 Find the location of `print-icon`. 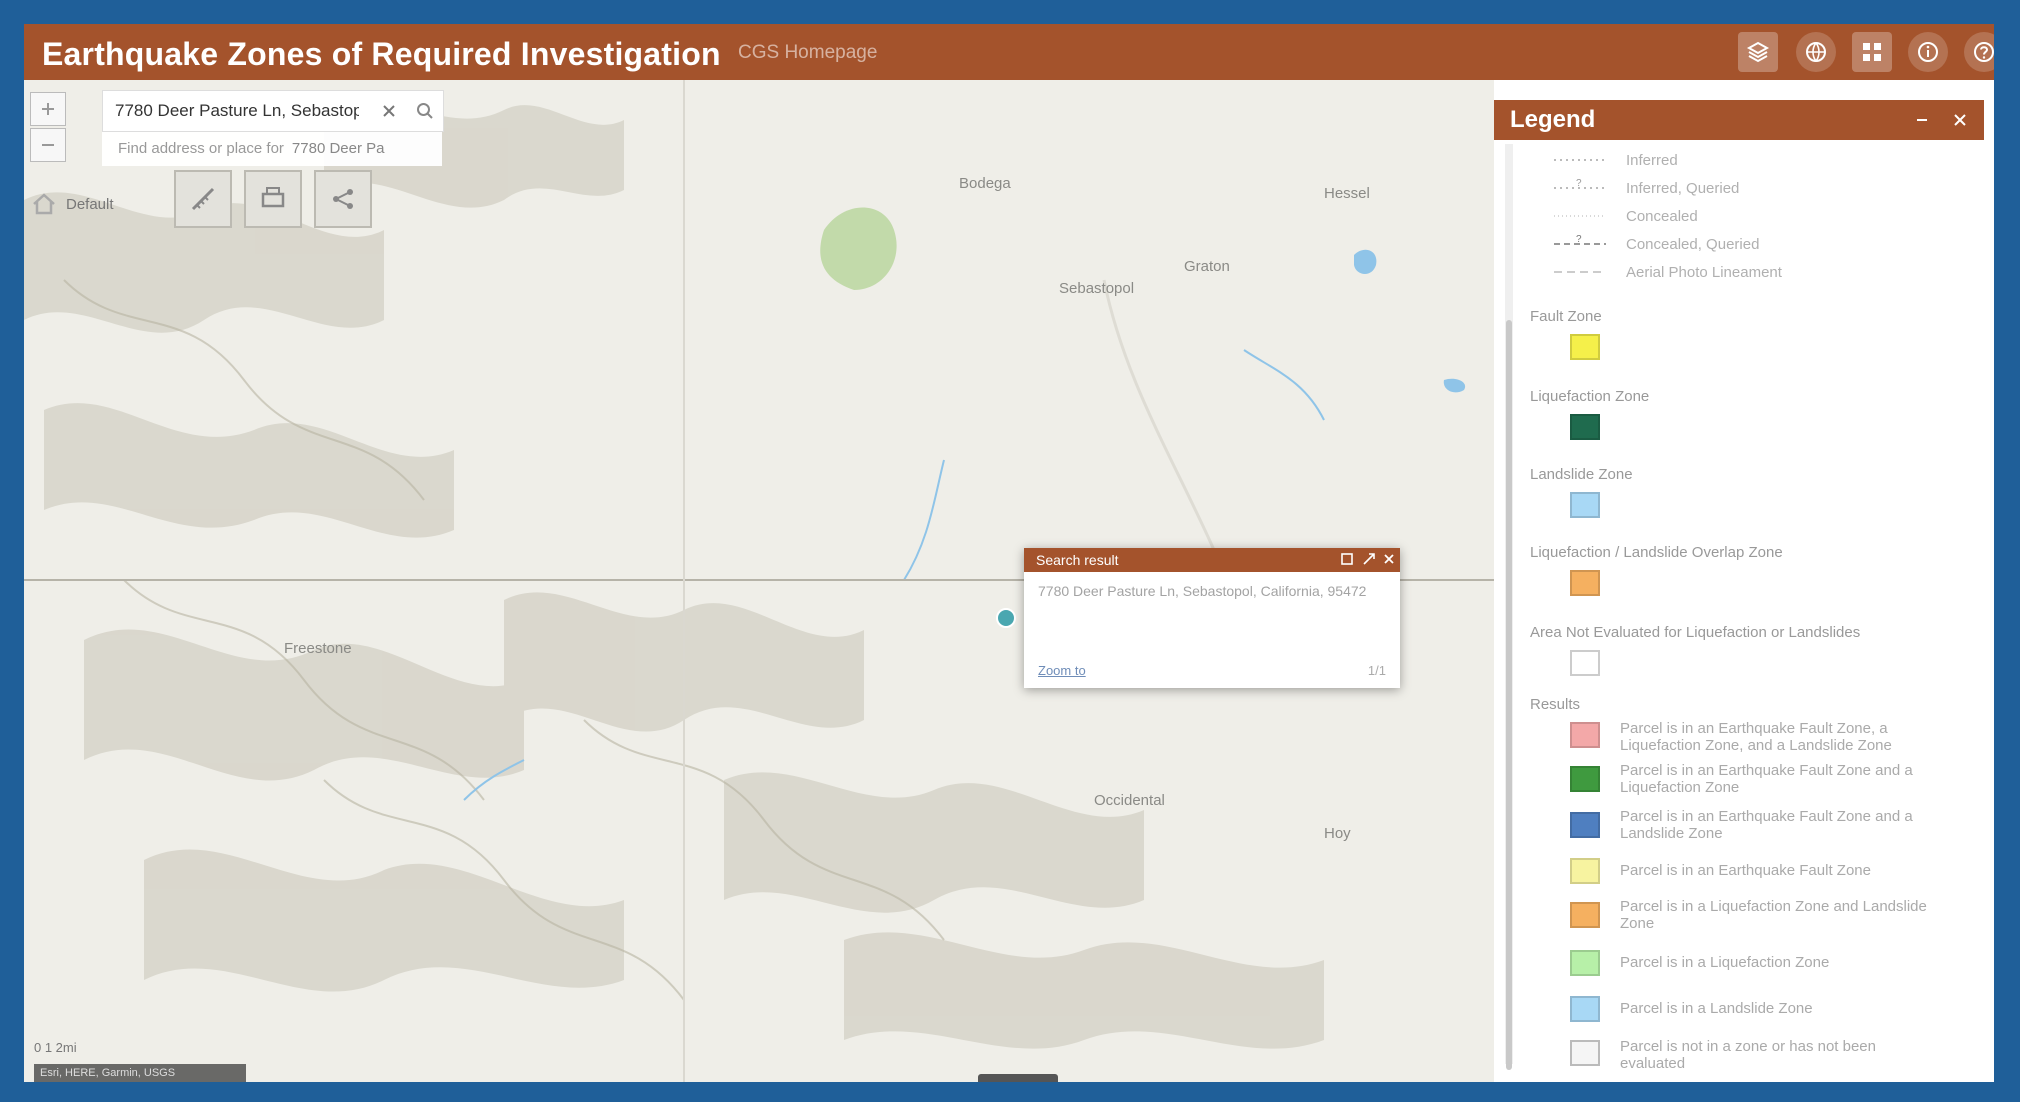

print-icon is located at coordinates (273, 197).